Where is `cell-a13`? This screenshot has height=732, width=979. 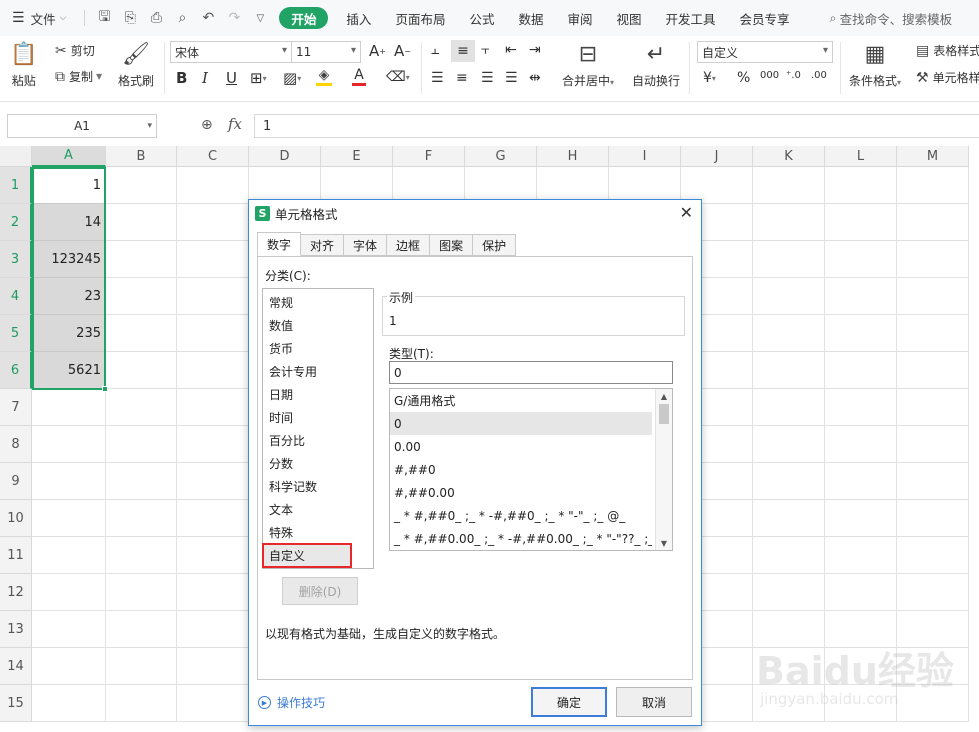
cell-a13 is located at coordinates (69, 629).